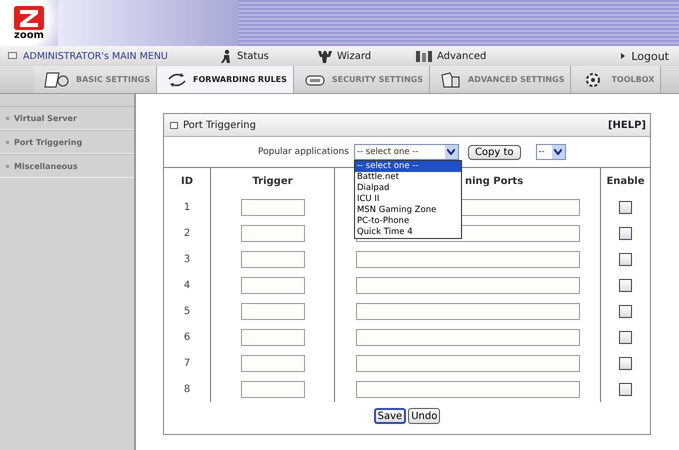  What do you see at coordinates (424, 416) in the screenshot?
I see `undo-button: Undo` at bounding box center [424, 416].